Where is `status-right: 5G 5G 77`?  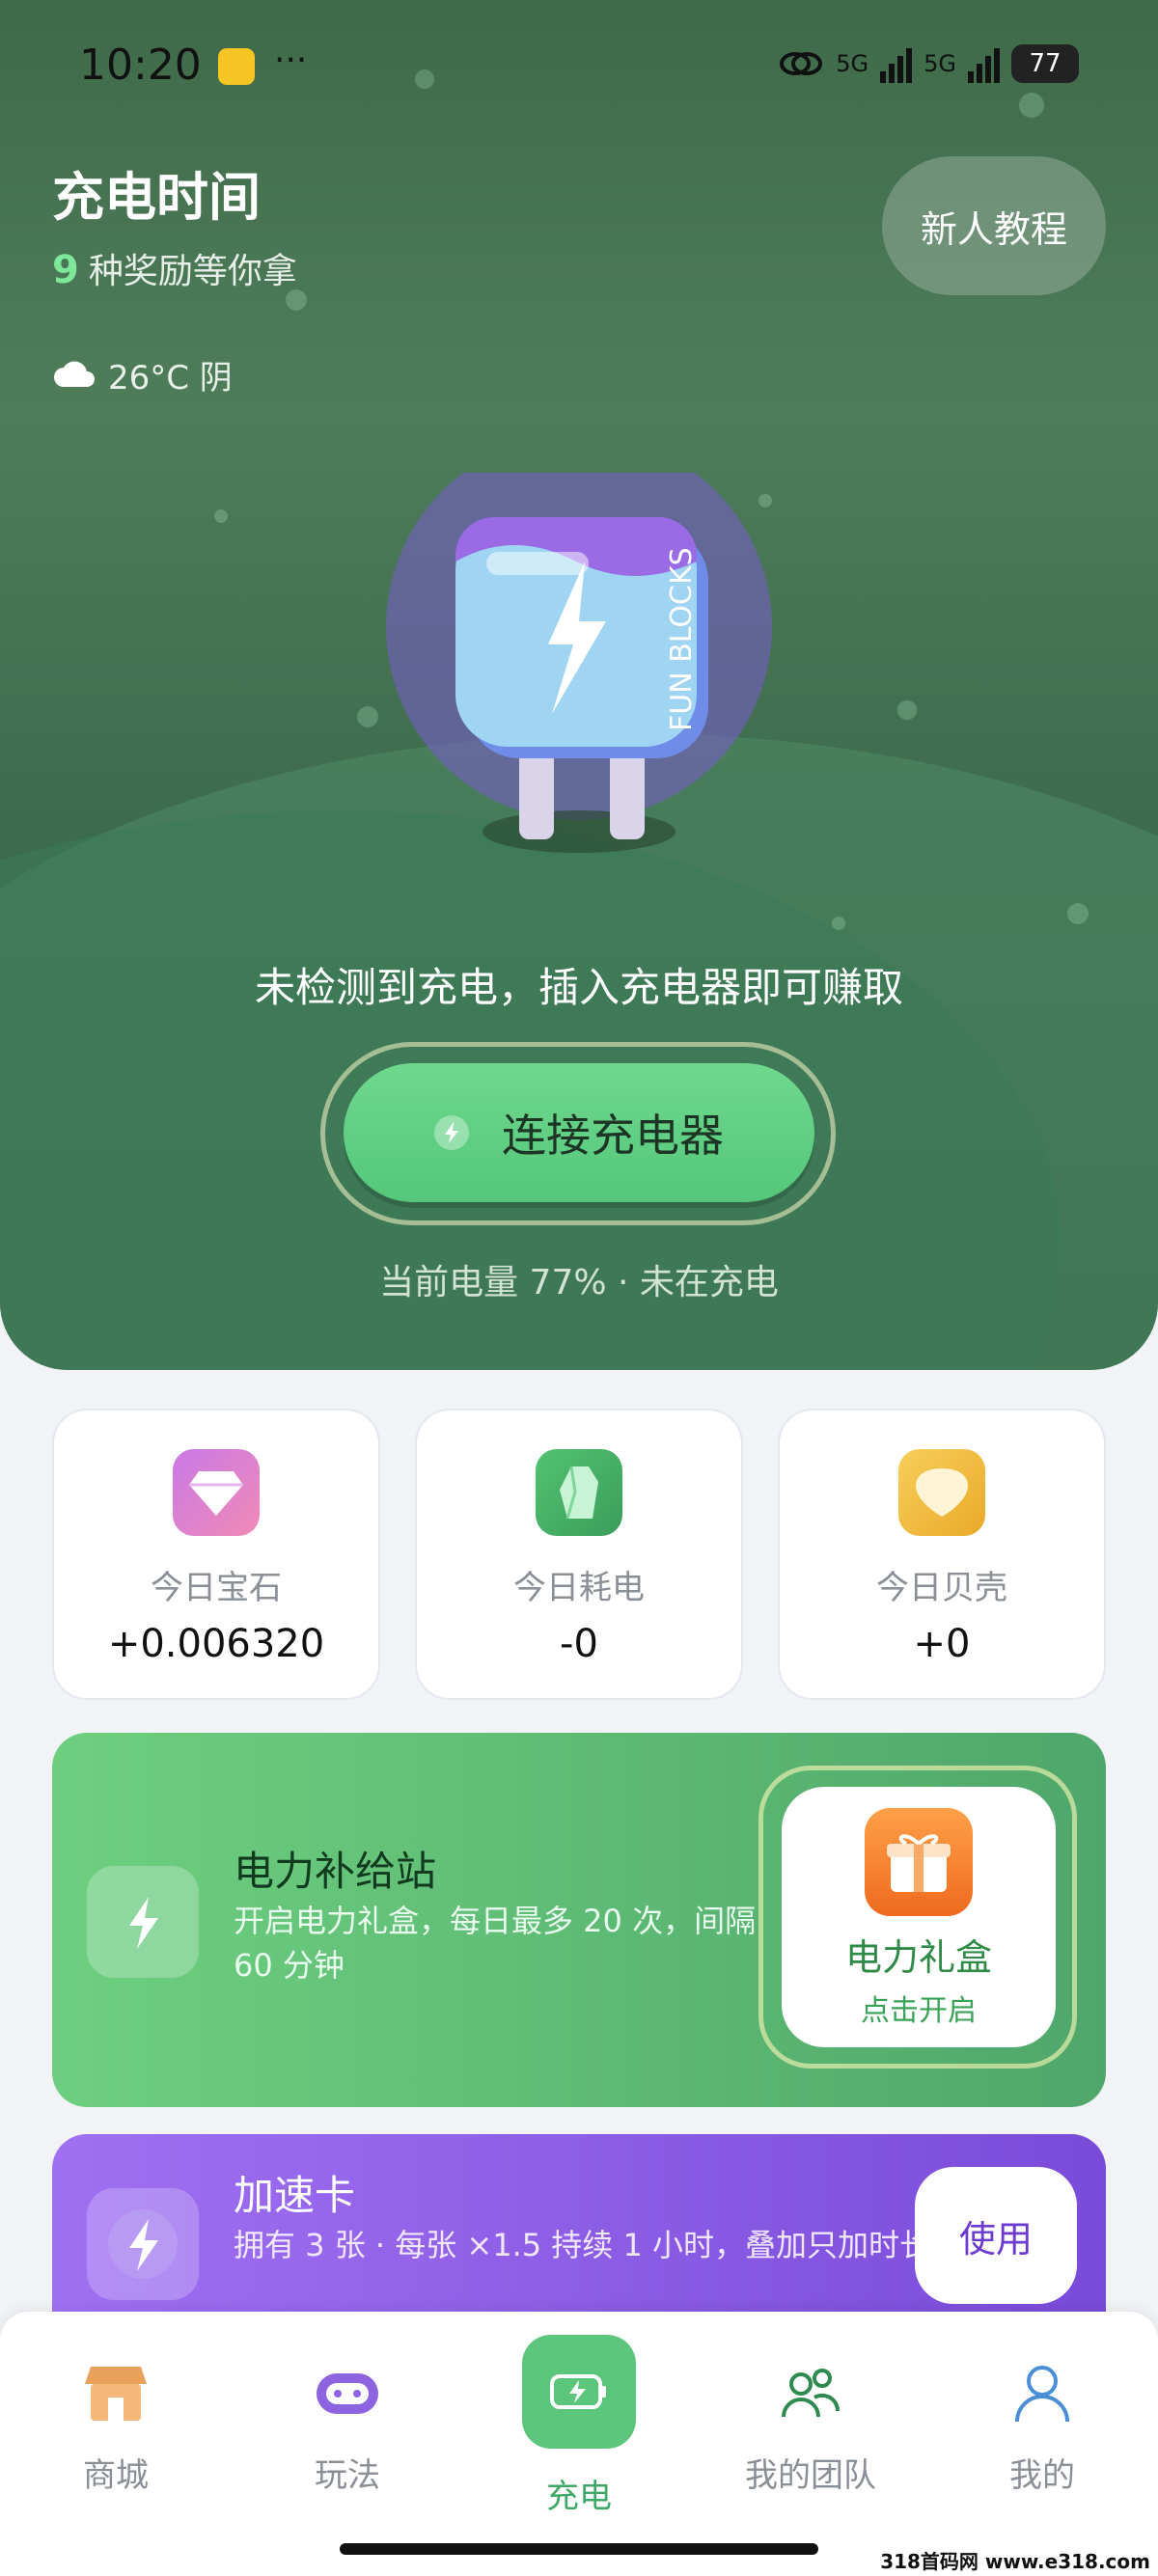
status-right: 5G 5G 77 is located at coordinates (928, 64).